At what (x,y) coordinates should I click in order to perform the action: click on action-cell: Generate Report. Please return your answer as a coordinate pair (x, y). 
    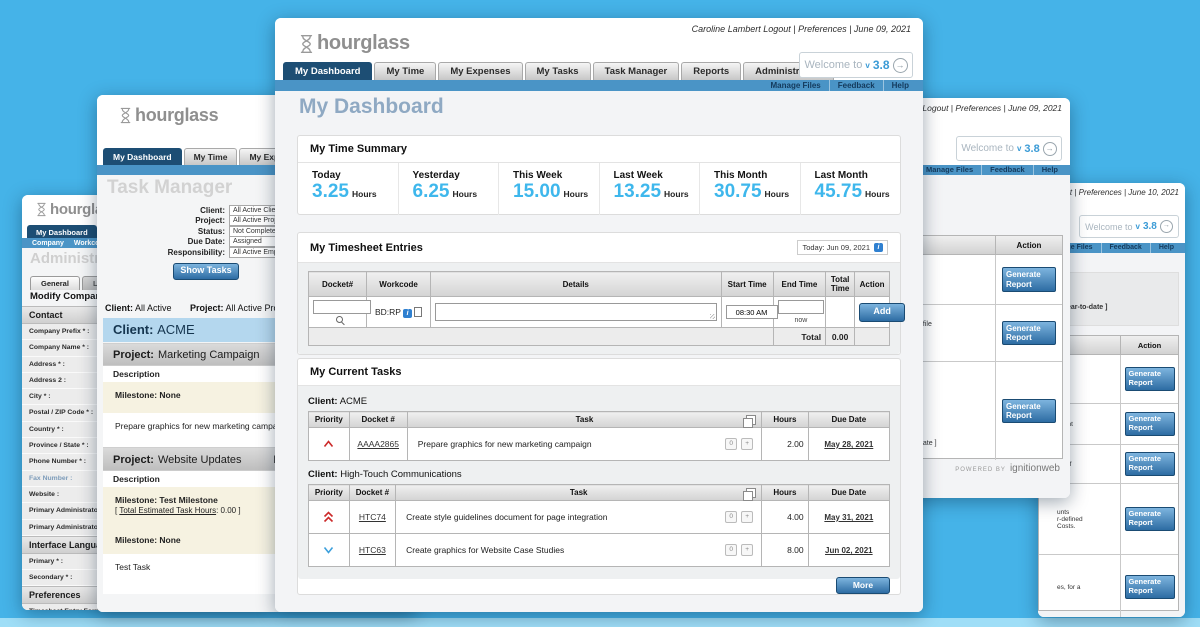
    Looking at the image, I should click on (1149, 586).